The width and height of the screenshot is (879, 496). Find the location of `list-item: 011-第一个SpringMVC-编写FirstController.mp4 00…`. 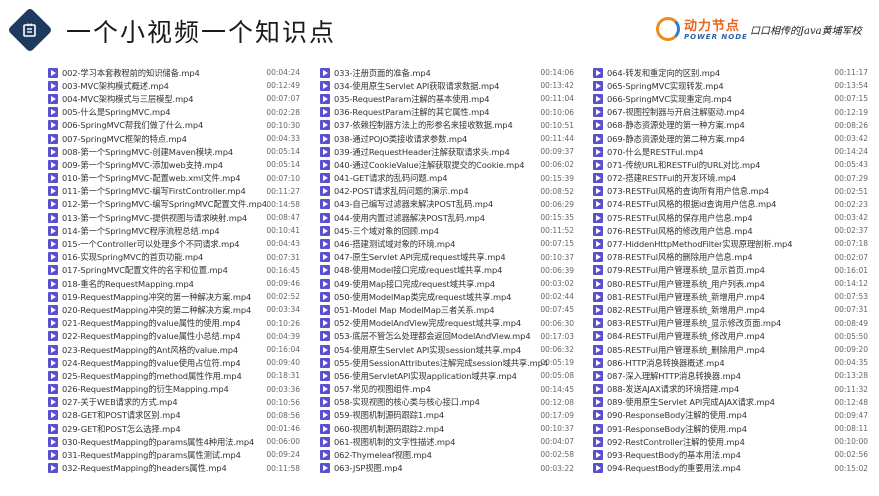

list-item: 011-第一个SpringMVC-编写FirstController.mp4 00… is located at coordinates (174, 191).